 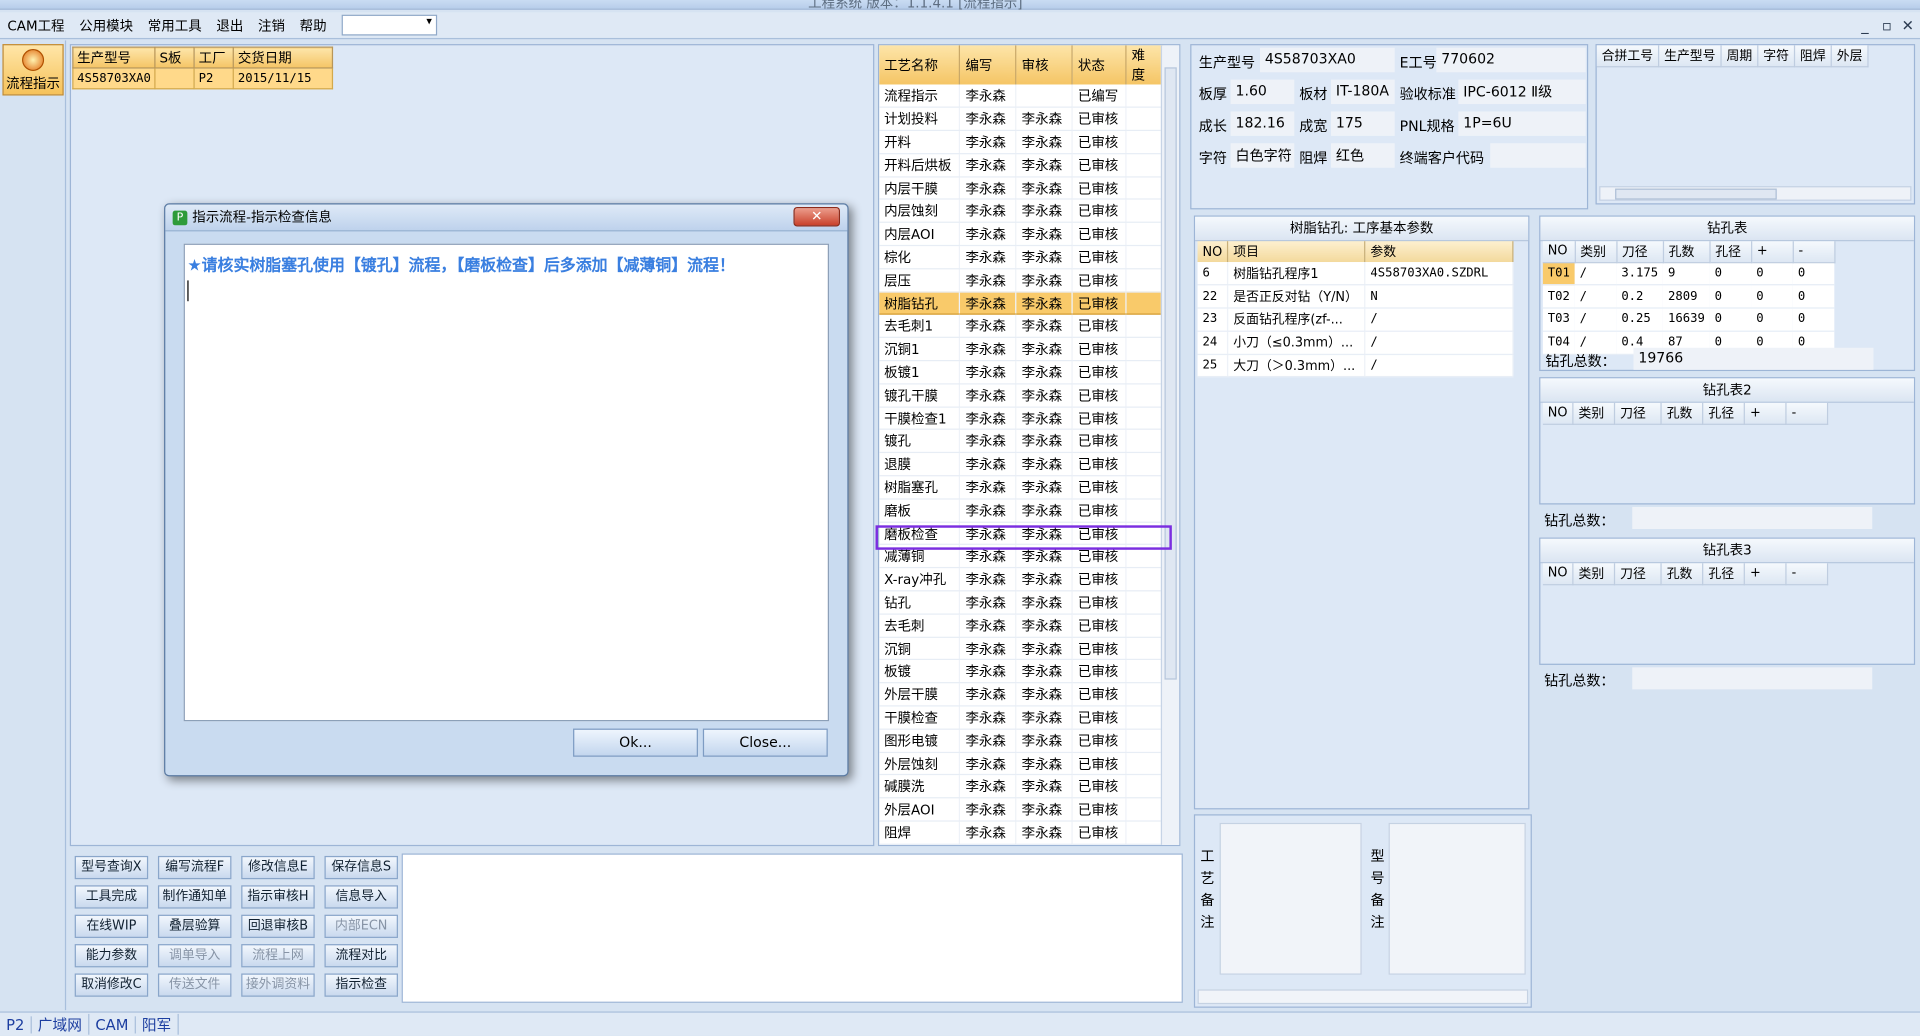 I want to click on process-row: 阻焊 李永森 李永森 已审核, so click(x=1021, y=833).